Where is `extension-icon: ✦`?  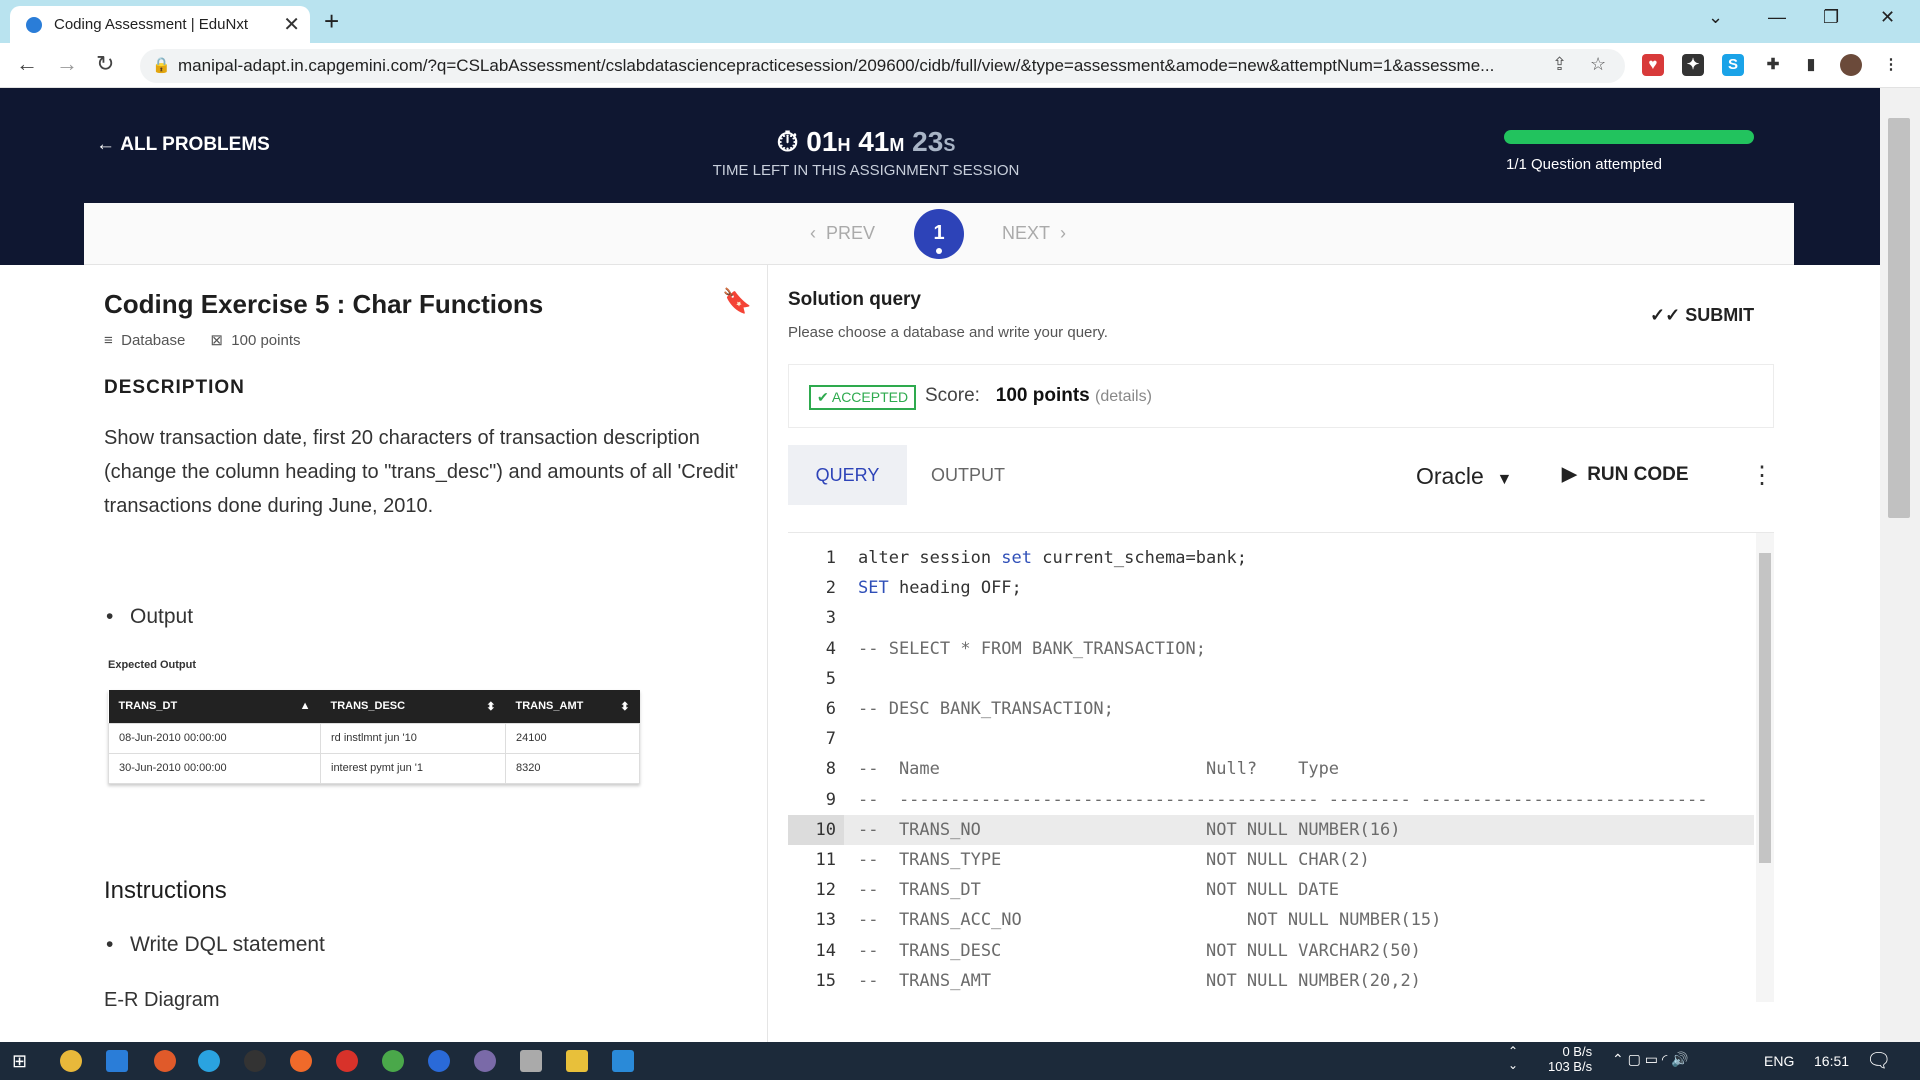
extension-icon: ✦ is located at coordinates (1693, 65).